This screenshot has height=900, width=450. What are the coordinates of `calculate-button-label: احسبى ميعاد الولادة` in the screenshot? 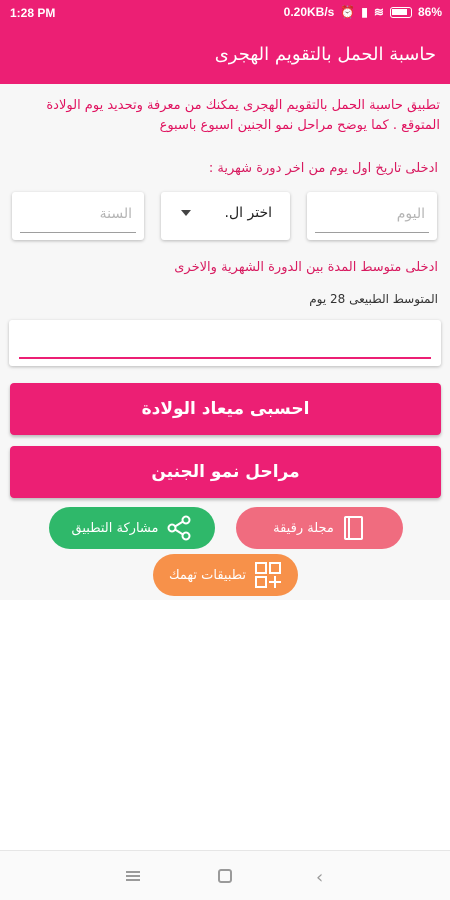 It's located at (225, 409).